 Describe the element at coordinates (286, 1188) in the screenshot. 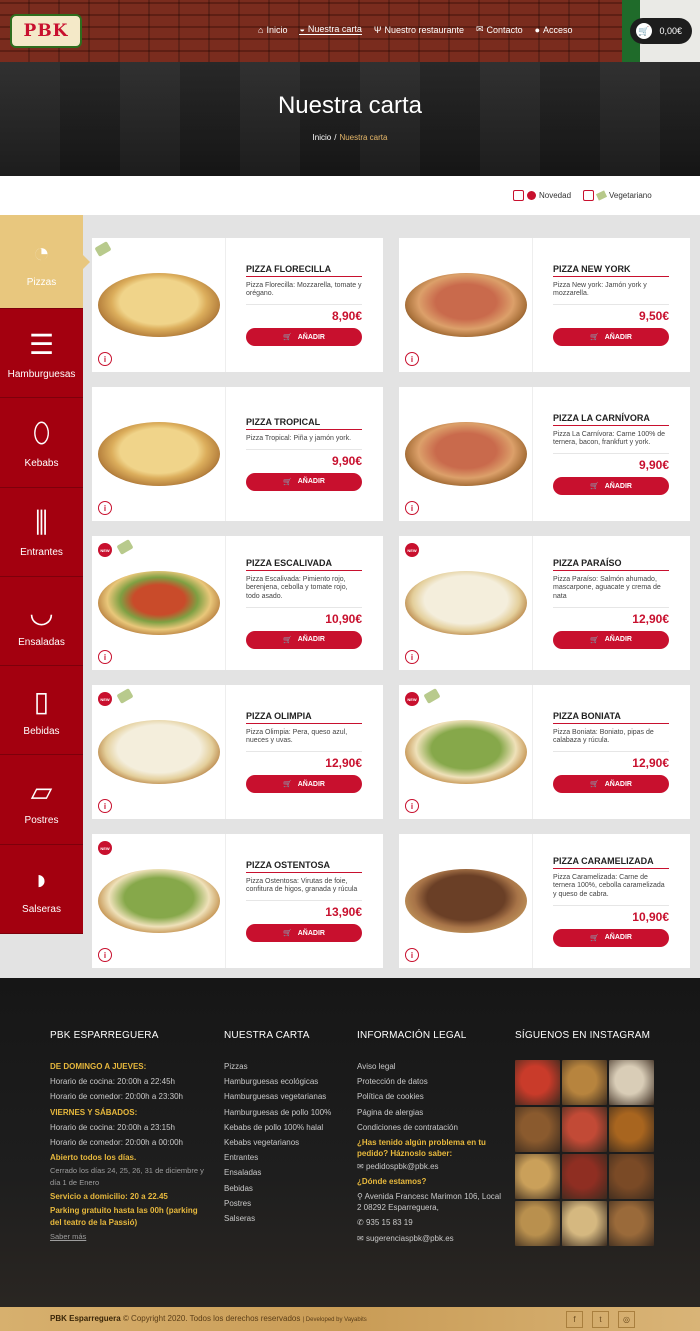

I see `footer-menu-link: Bebidas` at that location.